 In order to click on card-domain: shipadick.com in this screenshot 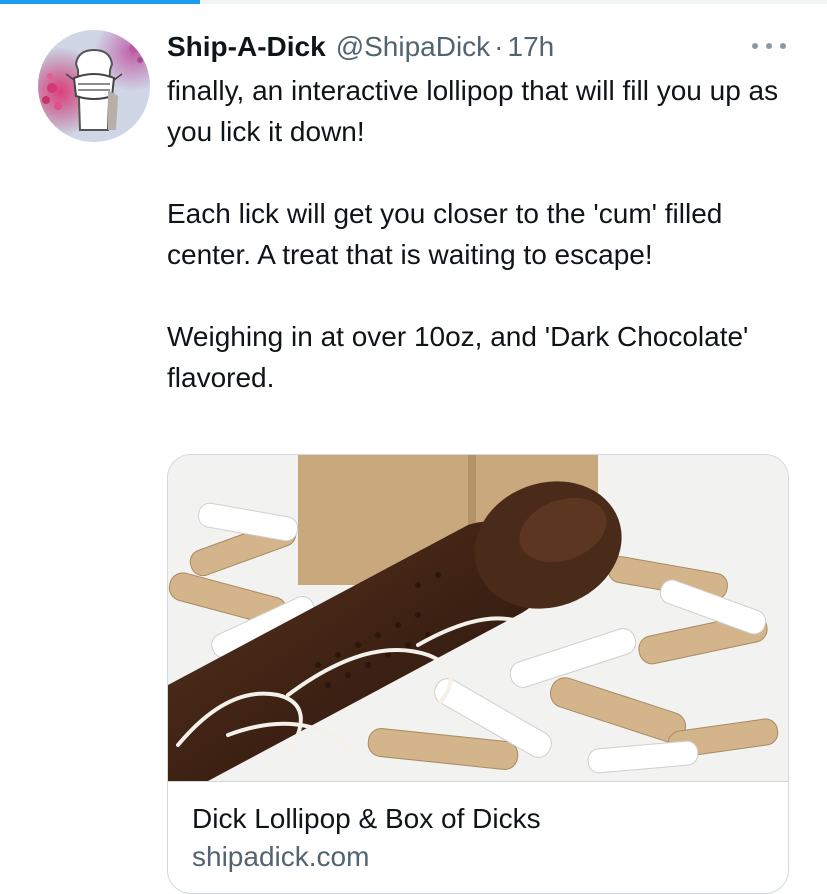, I will do `click(281, 856)`.